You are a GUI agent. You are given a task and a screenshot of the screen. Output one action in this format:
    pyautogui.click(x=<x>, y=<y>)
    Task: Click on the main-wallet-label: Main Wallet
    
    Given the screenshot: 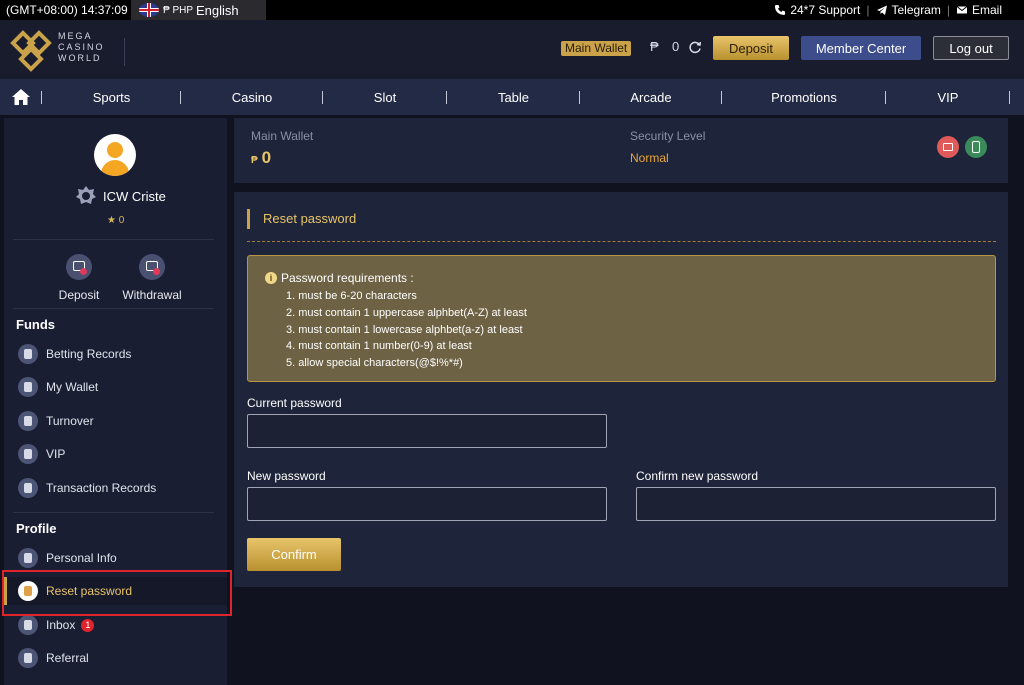 What is the action you would take?
    pyautogui.click(x=282, y=136)
    